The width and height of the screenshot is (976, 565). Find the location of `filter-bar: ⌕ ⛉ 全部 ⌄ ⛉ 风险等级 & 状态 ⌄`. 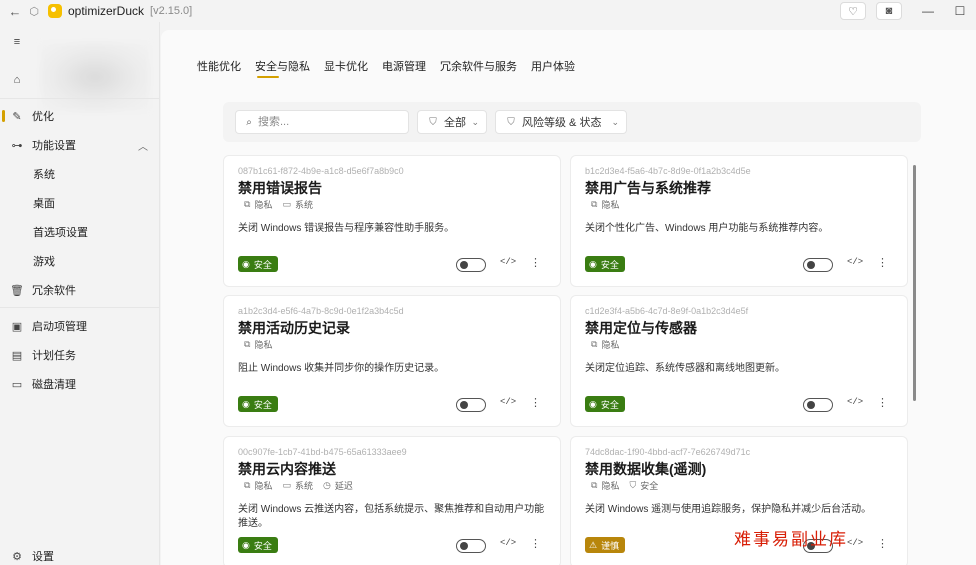

filter-bar: ⌕ ⛉ 全部 ⌄ ⛉ 风险等级 & 状态 ⌄ is located at coordinates (572, 122).